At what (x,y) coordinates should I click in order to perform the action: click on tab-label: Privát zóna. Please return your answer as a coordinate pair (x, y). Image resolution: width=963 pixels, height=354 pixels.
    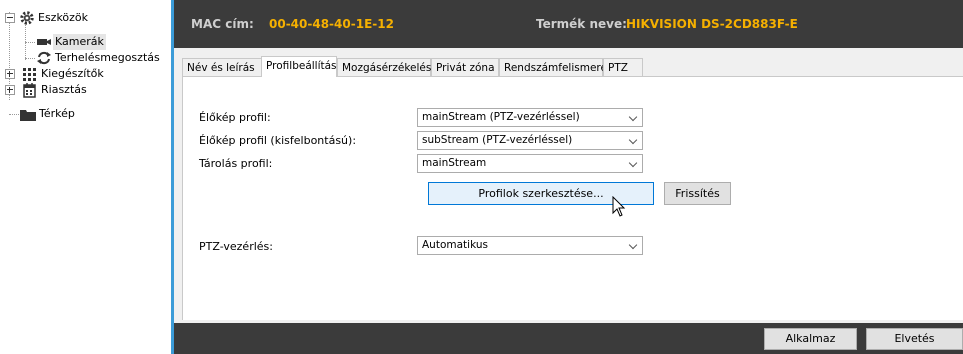
    Looking at the image, I should click on (465, 68).